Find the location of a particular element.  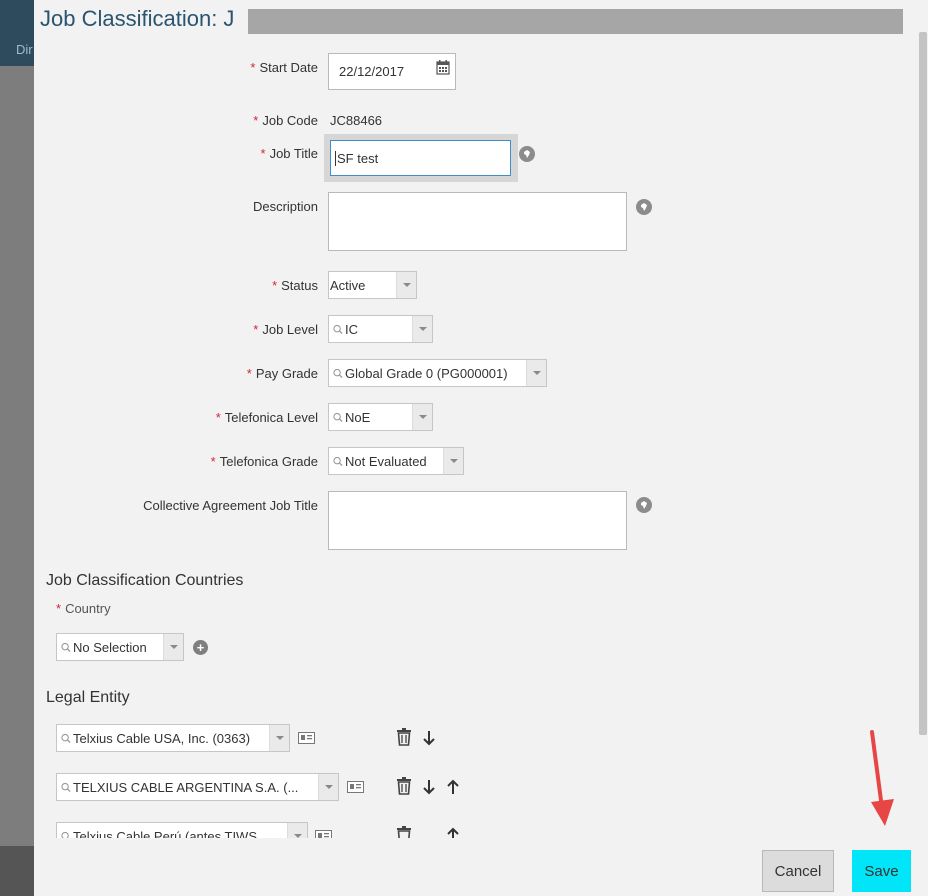

telefonica-level-label: * Telefonica Level is located at coordinates (266, 417).